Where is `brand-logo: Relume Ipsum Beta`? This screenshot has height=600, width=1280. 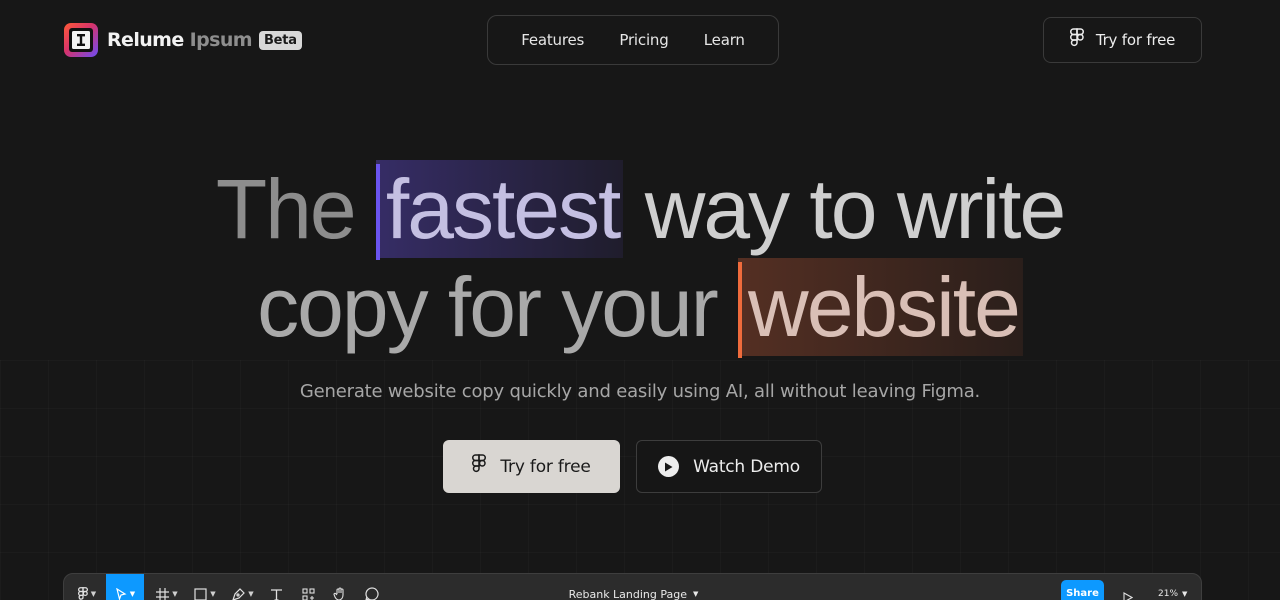 brand-logo: Relume Ipsum Beta is located at coordinates (183, 40).